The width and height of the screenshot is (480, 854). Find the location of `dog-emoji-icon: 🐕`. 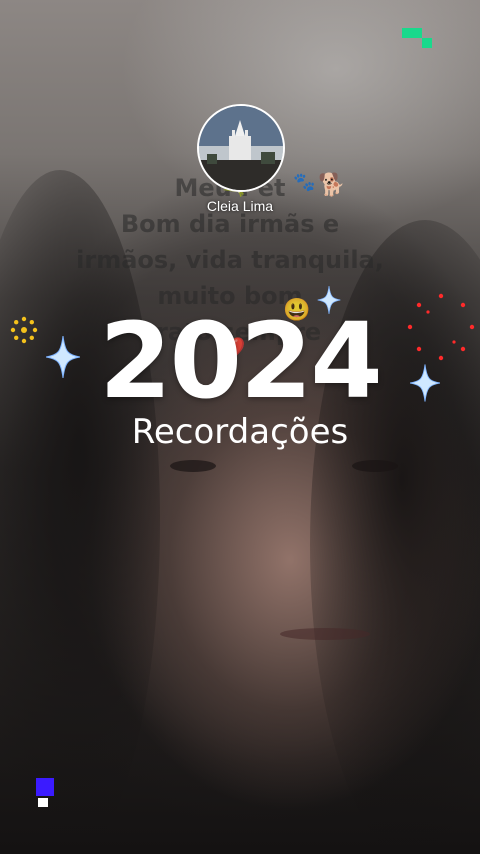

dog-emoji-icon: 🐕 is located at coordinates (332, 184).